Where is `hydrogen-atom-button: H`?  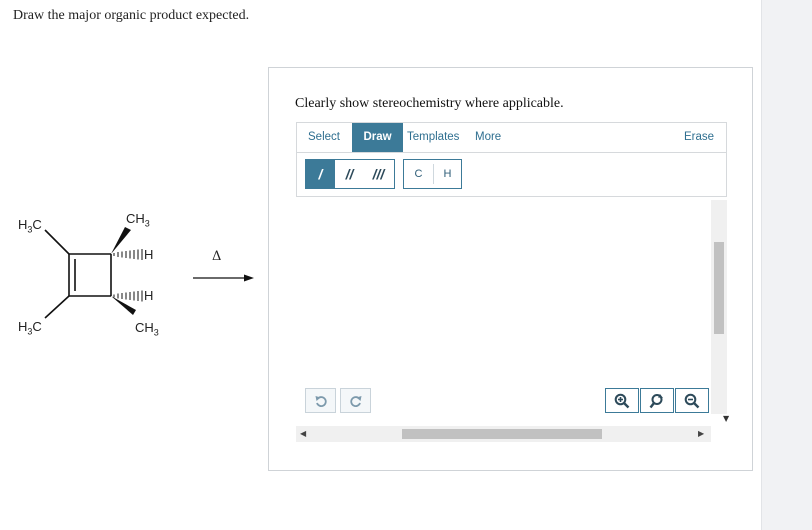 hydrogen-atom-button: H is located at coordinates (447, 174).